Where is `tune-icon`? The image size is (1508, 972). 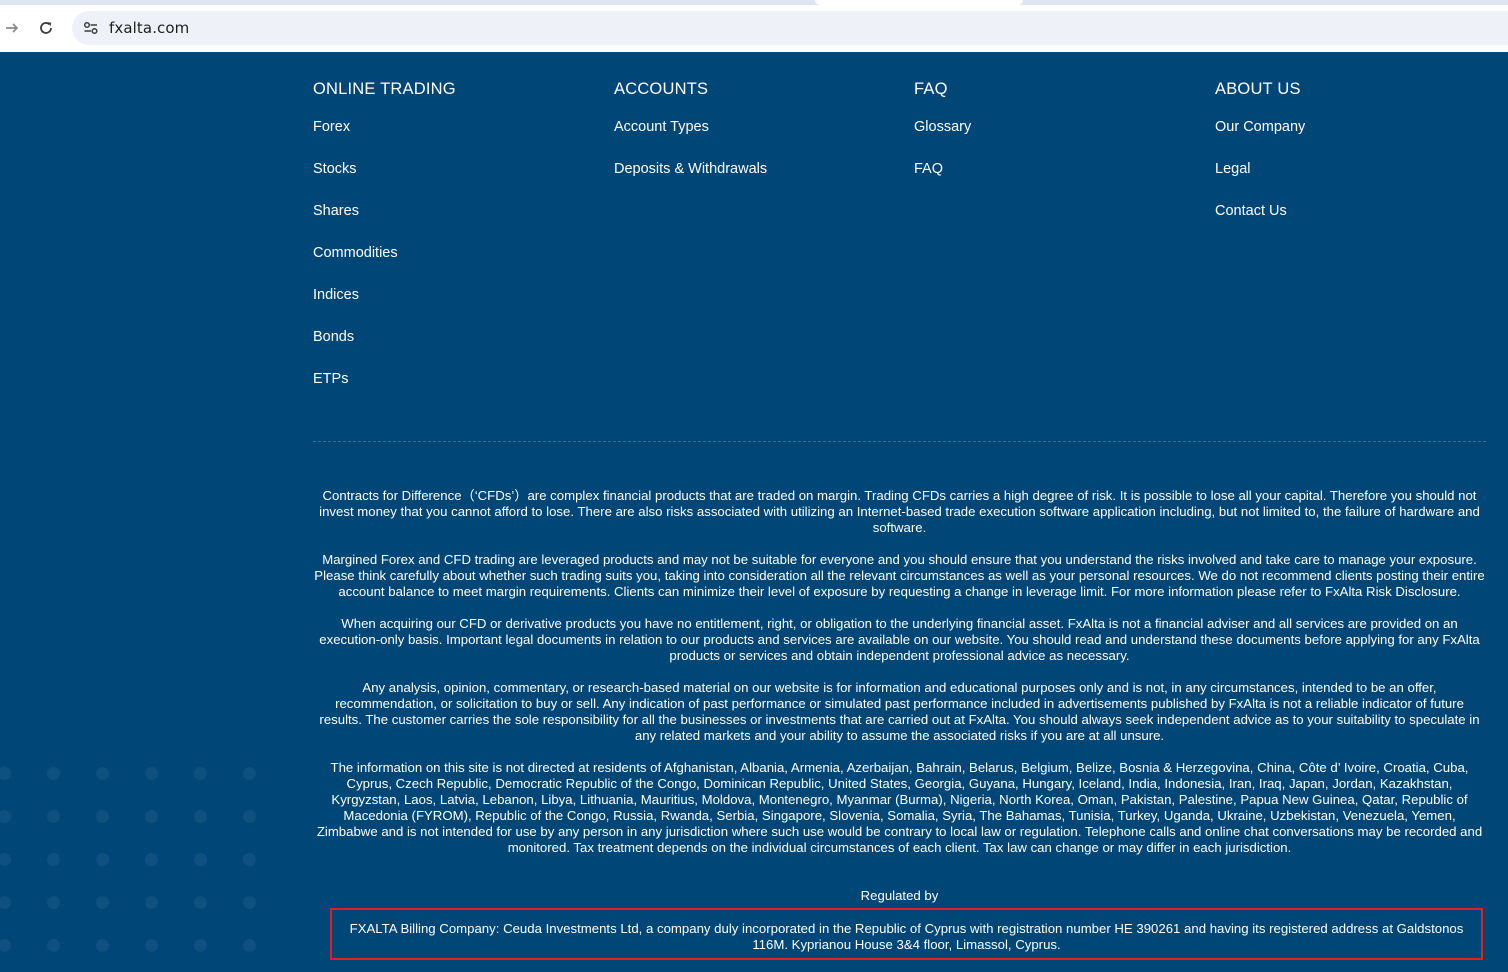 tune-icon is located at coordinates (91, 28).